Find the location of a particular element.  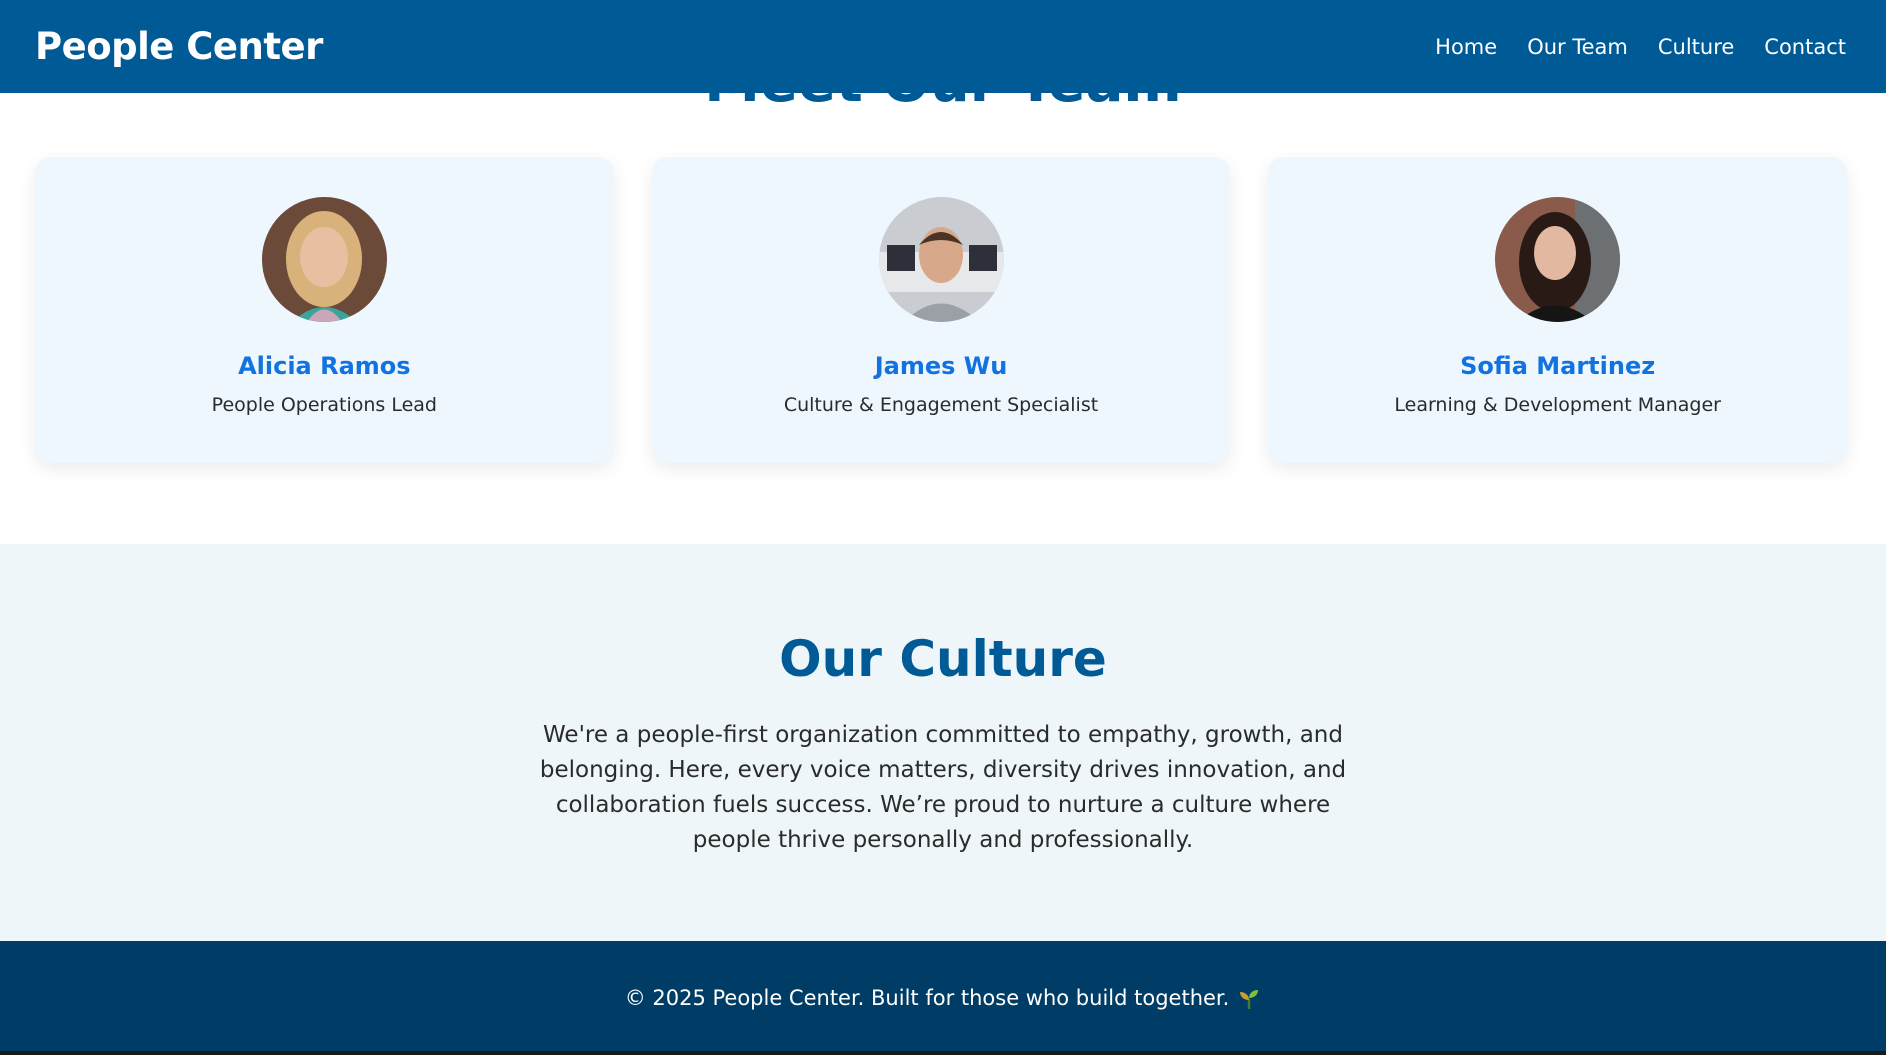

nav-contact-link: Contact is located at coordinates (1805, 47).